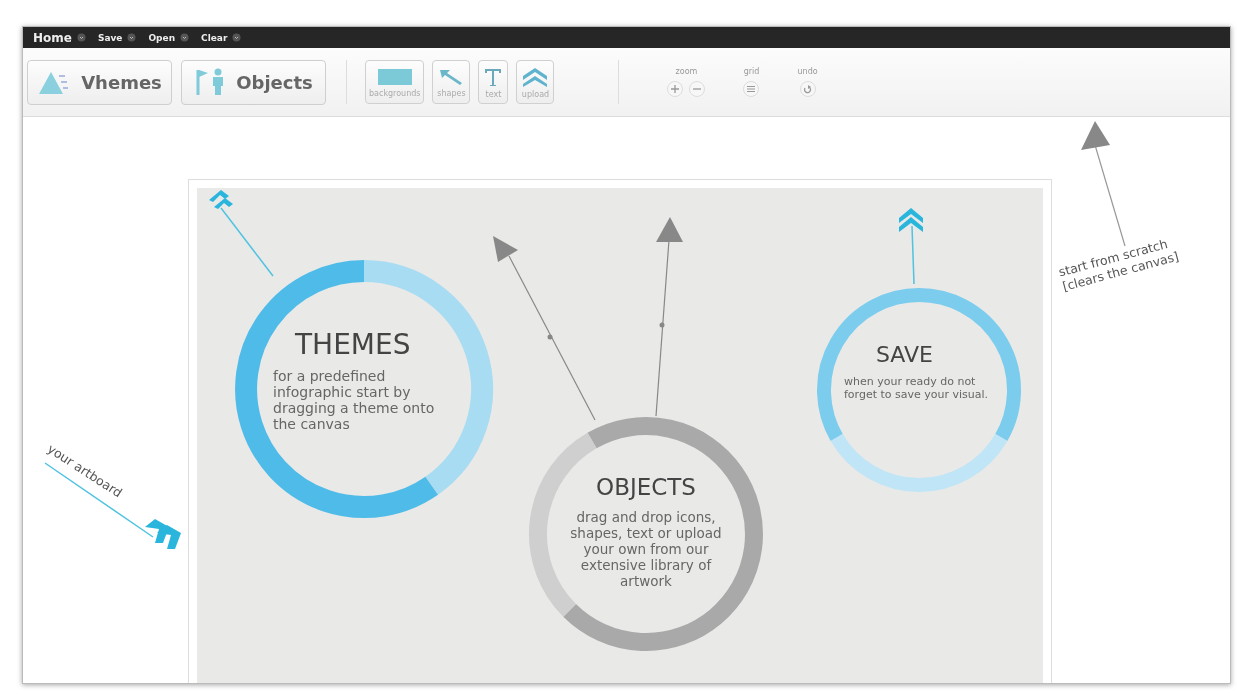 The width and height of the screenshot is (1252, 693). Describe the element at coordinates (904, 354) in the screenshot. I see `card-title: SAVE` at that location.